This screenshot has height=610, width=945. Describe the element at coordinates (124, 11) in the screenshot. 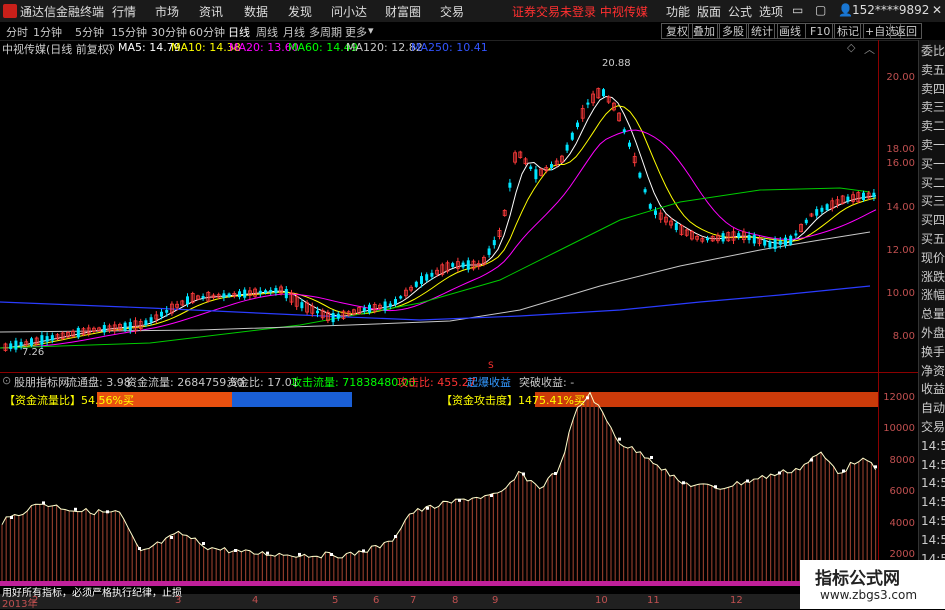

I see `menu-hangqing: 行情` at that location.